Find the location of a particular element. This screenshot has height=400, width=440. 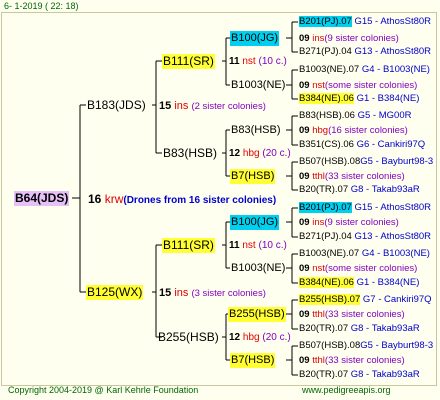

gen4-id-10: B271(PJ).04 is located at coordinates (325, 236).